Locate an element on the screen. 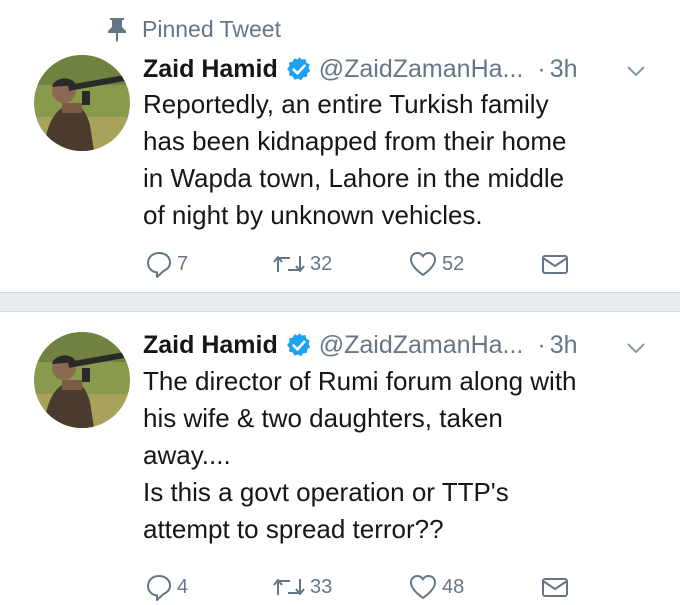 The width and height of the screenshot is (680, 605). like-button: 52 is located at coordinates (436, 264).